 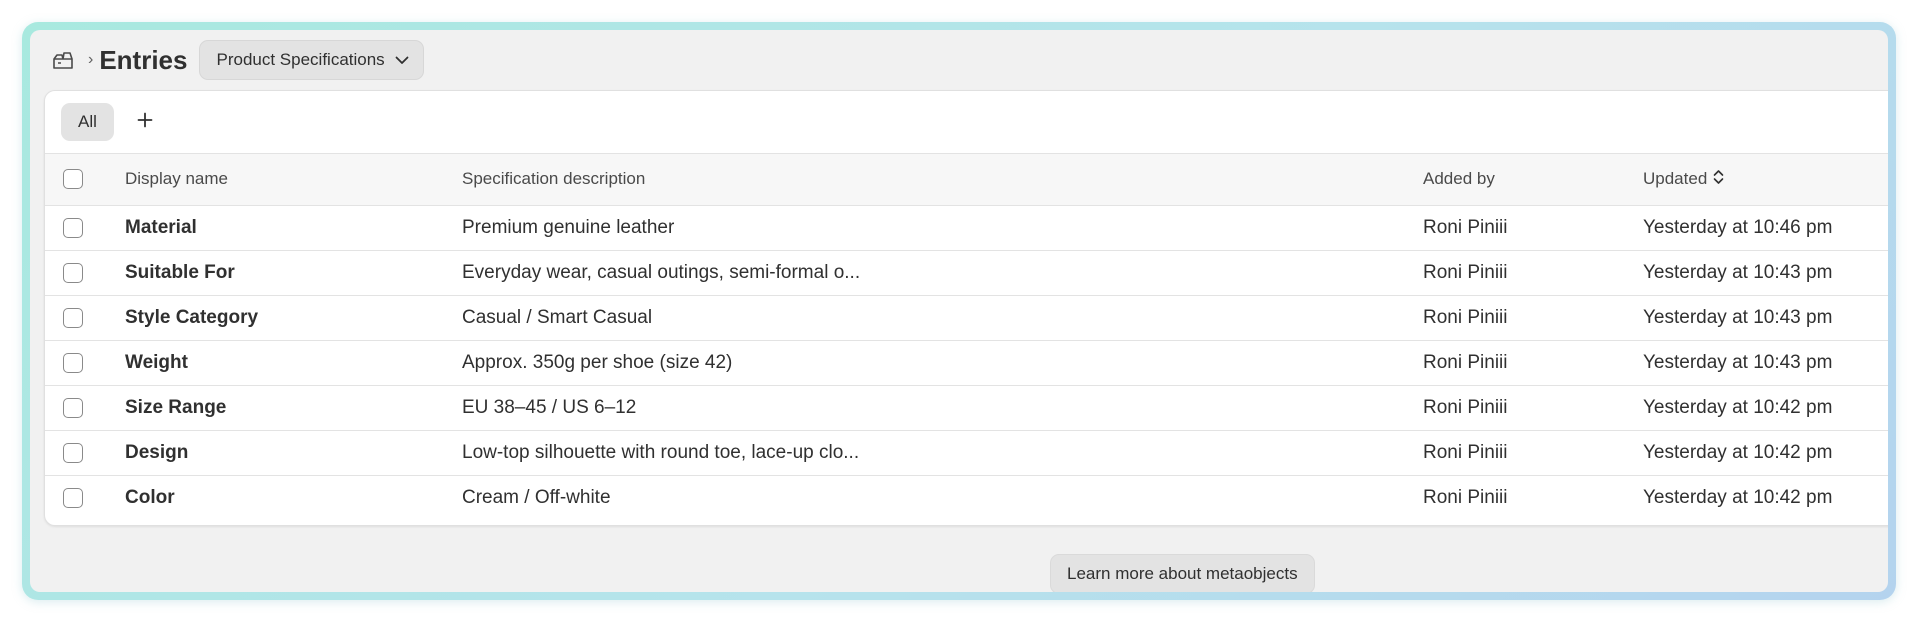 I want to click on entry-description: EU 38–45 / US 6–12, so click(x=549, y=407).